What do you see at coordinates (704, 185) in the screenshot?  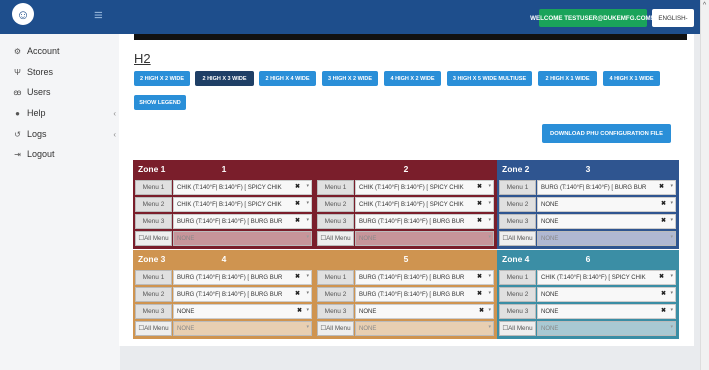 I see `page-scrollbar: ^` at bounding box center [704, 185].